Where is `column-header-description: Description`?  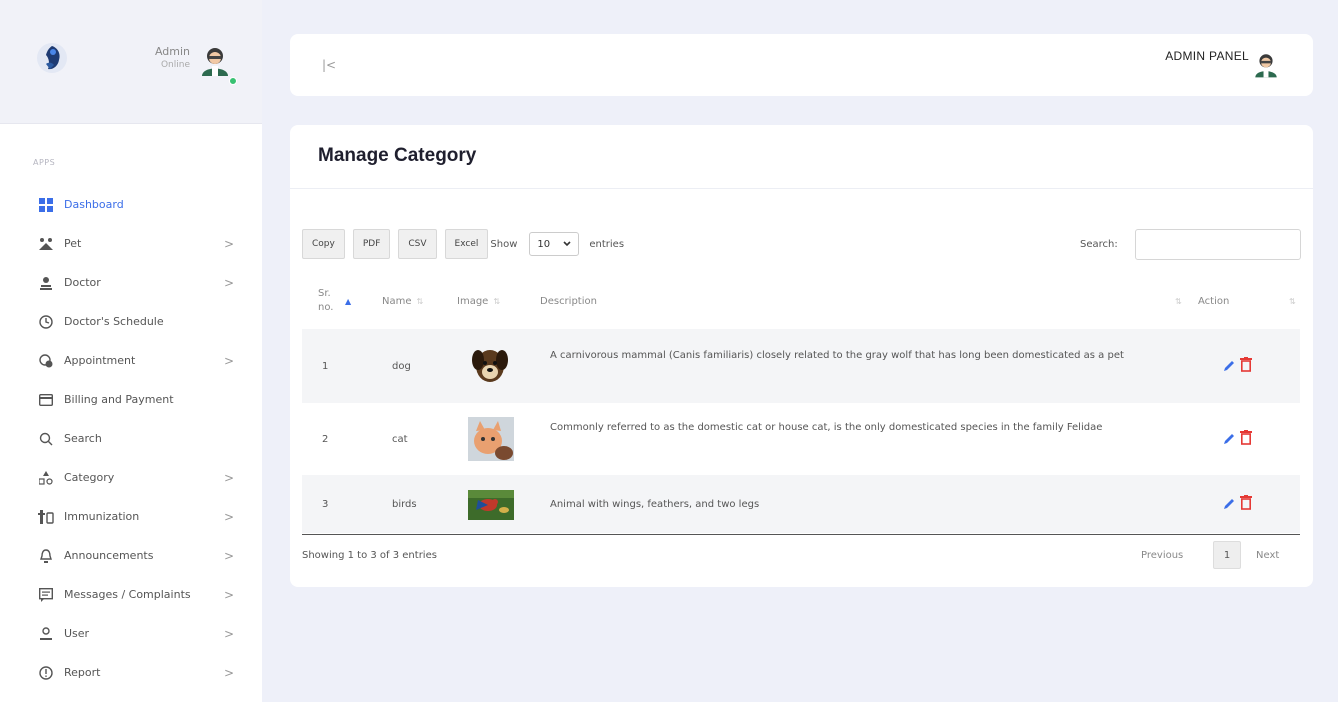
column-header-description: Description is located at coordinates (568, 301).